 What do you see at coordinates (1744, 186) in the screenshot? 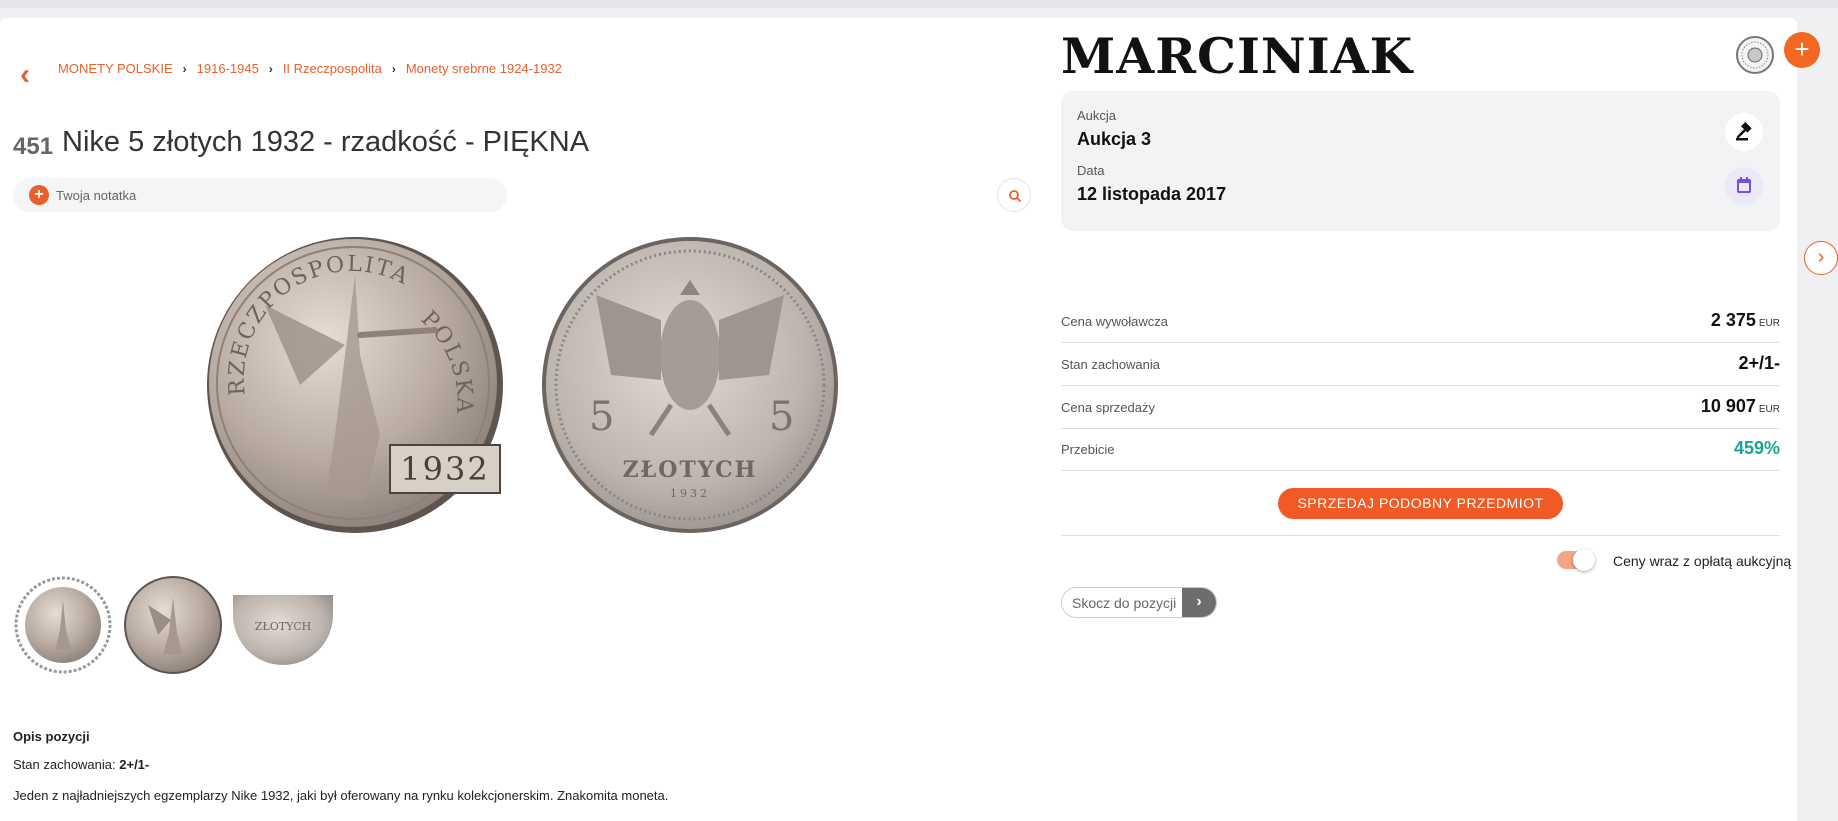
I see `calendar-icon` at bounding box center [1744, 186].